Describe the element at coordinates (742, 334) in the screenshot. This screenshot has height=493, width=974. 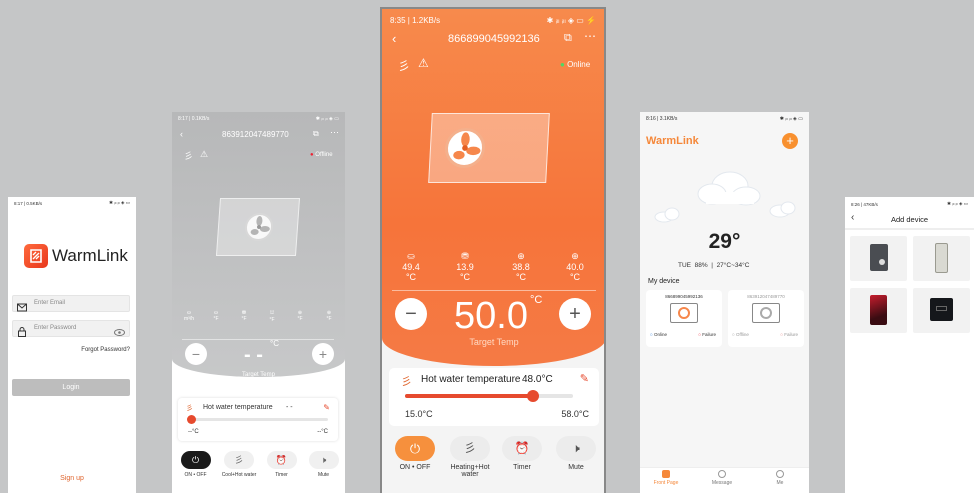
I see `device-offline-label: Offline` at that location.